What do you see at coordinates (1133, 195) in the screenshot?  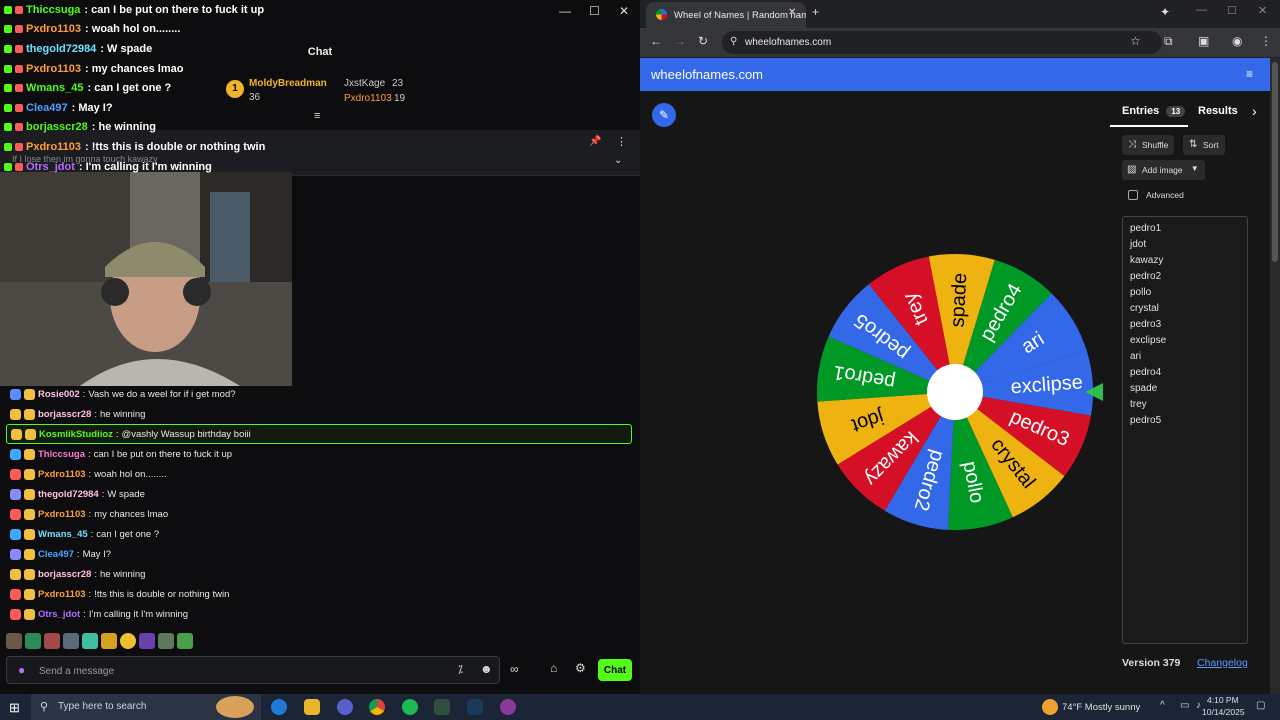 I see `advanced-checkbox` at bounding box center [1133, 195].